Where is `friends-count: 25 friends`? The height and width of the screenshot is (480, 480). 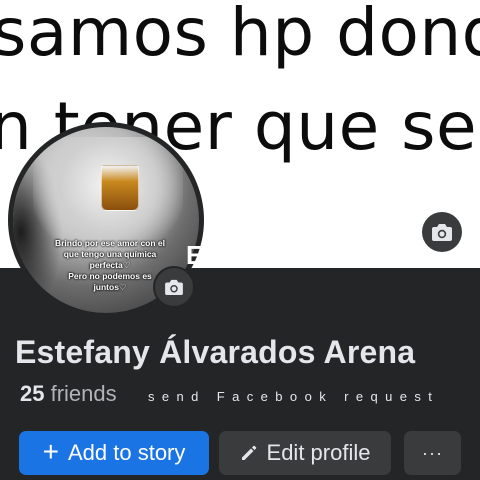 friends-count: 25 friends is located at coordinates (68, 394).